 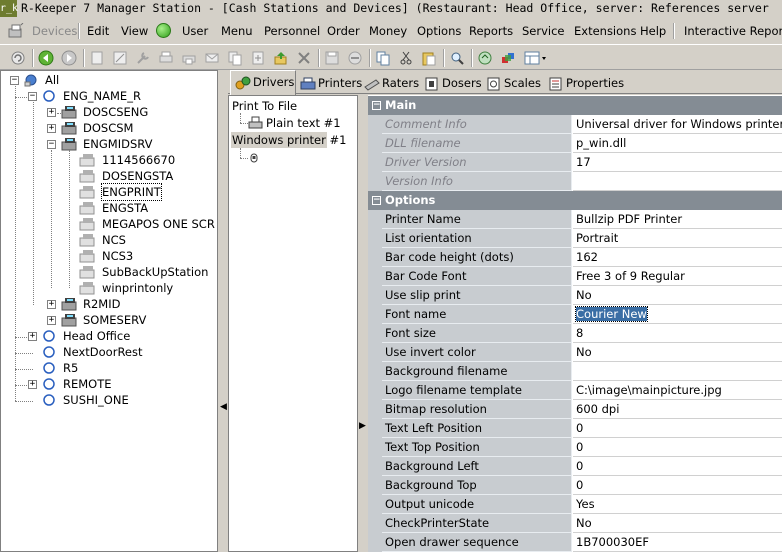 I want to click on menu-interactive-reports: Interactive Reports (I, so click(x=733, y=31).